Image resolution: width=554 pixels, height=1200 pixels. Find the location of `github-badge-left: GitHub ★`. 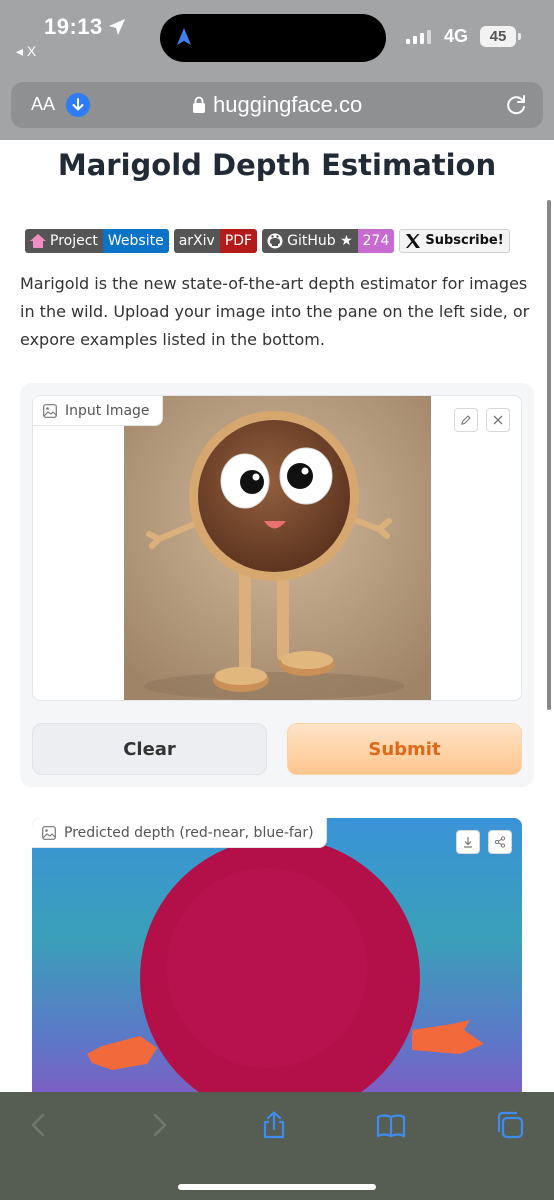

github-badge-left: GitHub ★ is located at coordinates (320, 241).